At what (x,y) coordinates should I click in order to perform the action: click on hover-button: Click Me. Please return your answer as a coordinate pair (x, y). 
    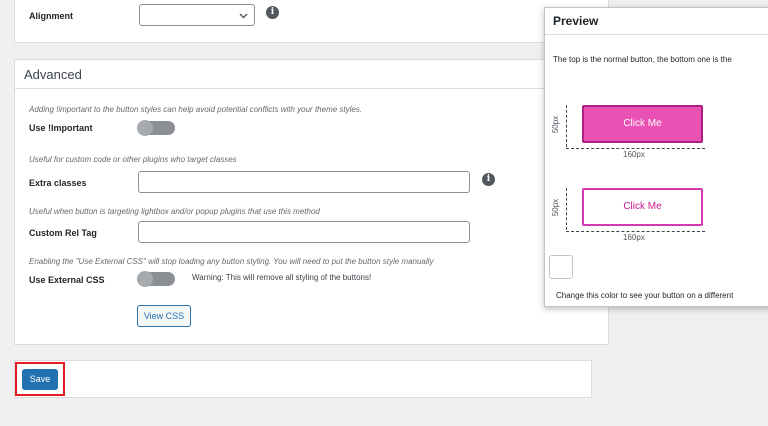
    Looking at the image, I should click on (642, 207).